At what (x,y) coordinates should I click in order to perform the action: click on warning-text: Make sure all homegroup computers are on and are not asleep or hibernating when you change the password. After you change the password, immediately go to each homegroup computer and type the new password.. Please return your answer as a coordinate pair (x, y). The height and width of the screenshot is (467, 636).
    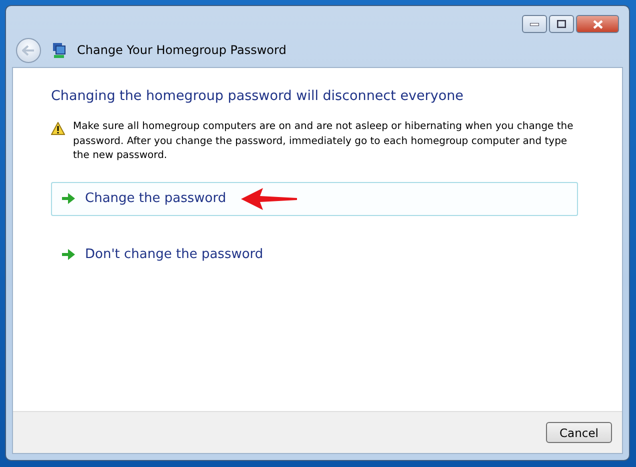
    Looking at the image, I should click on (323, 141).